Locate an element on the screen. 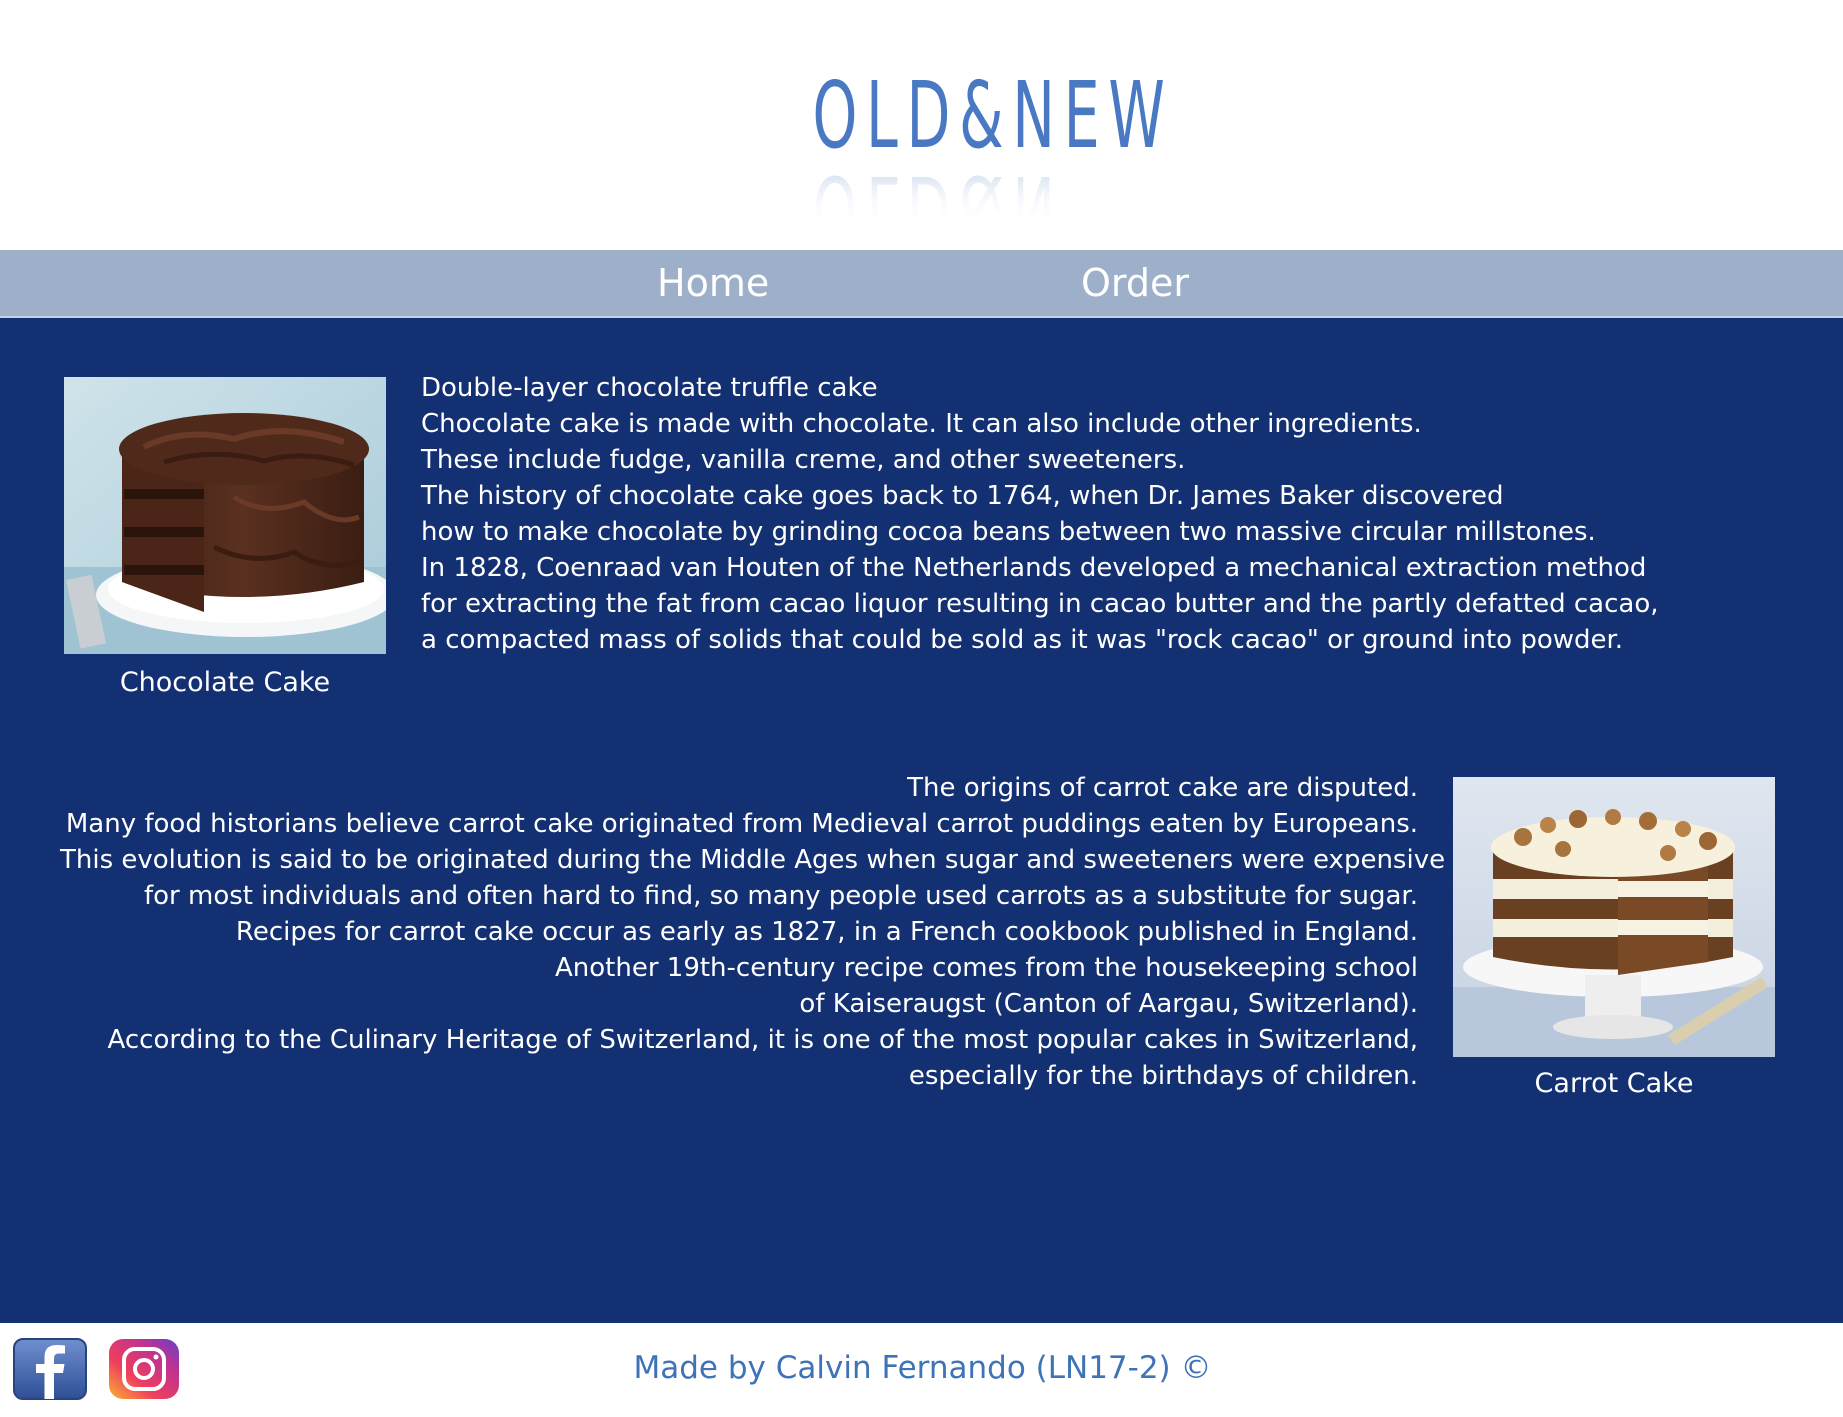 Image resolution: width=1843 pixels, height=1417 pixels. footer-credit: Made by Calvin Fernando (LN17-2) © is located at coordinates (922, 1368).